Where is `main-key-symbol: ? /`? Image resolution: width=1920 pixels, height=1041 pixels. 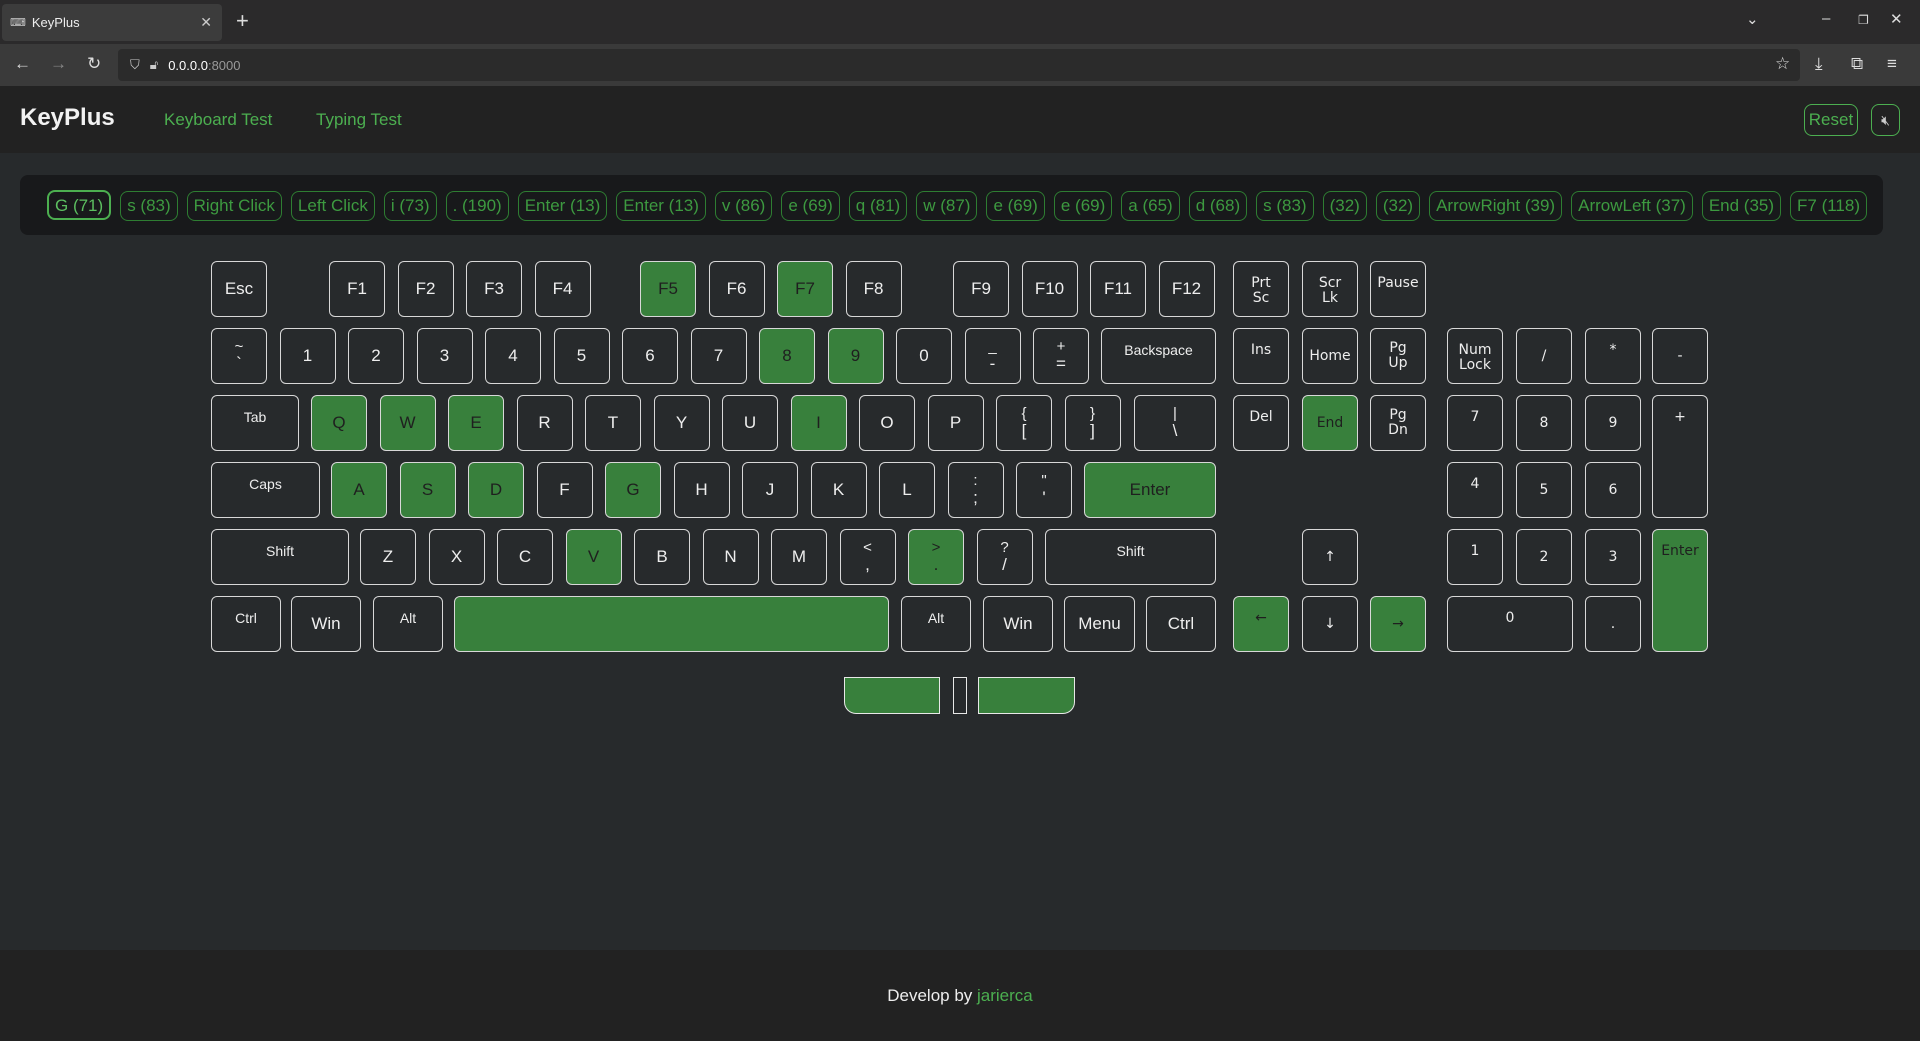
main-key-symbol: ? / is located at coordinates (1004, 557).